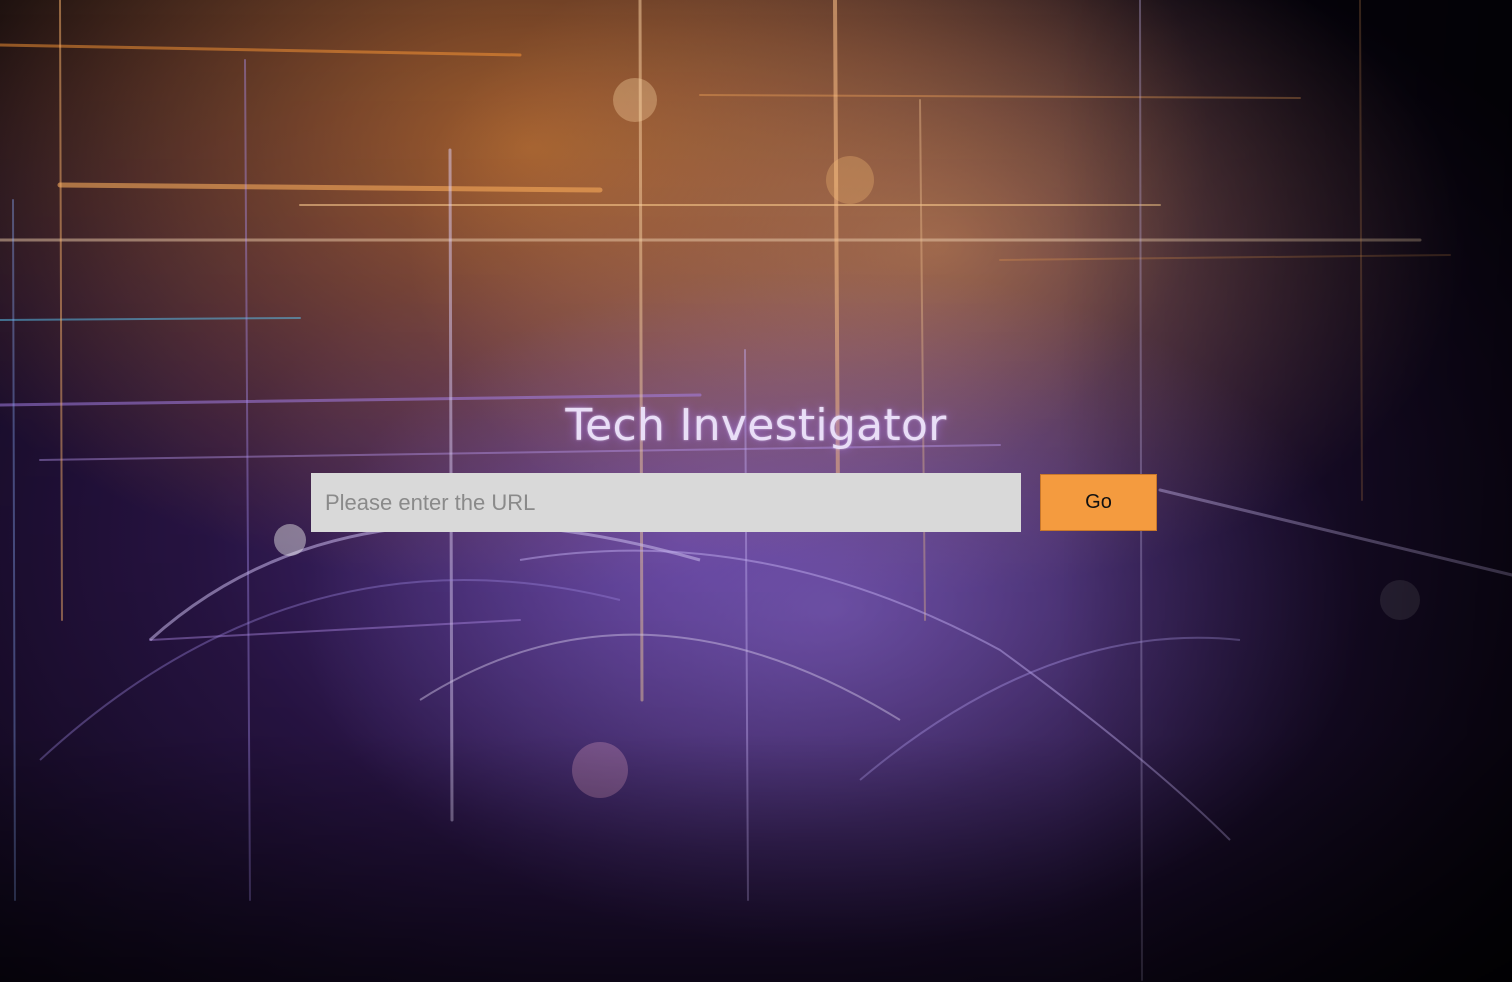 Image resolution: width=1512 pixels, height=982 pixels. Describe the element at coordinates (666, 502) in the screenshot. I see `url-input` at that location.